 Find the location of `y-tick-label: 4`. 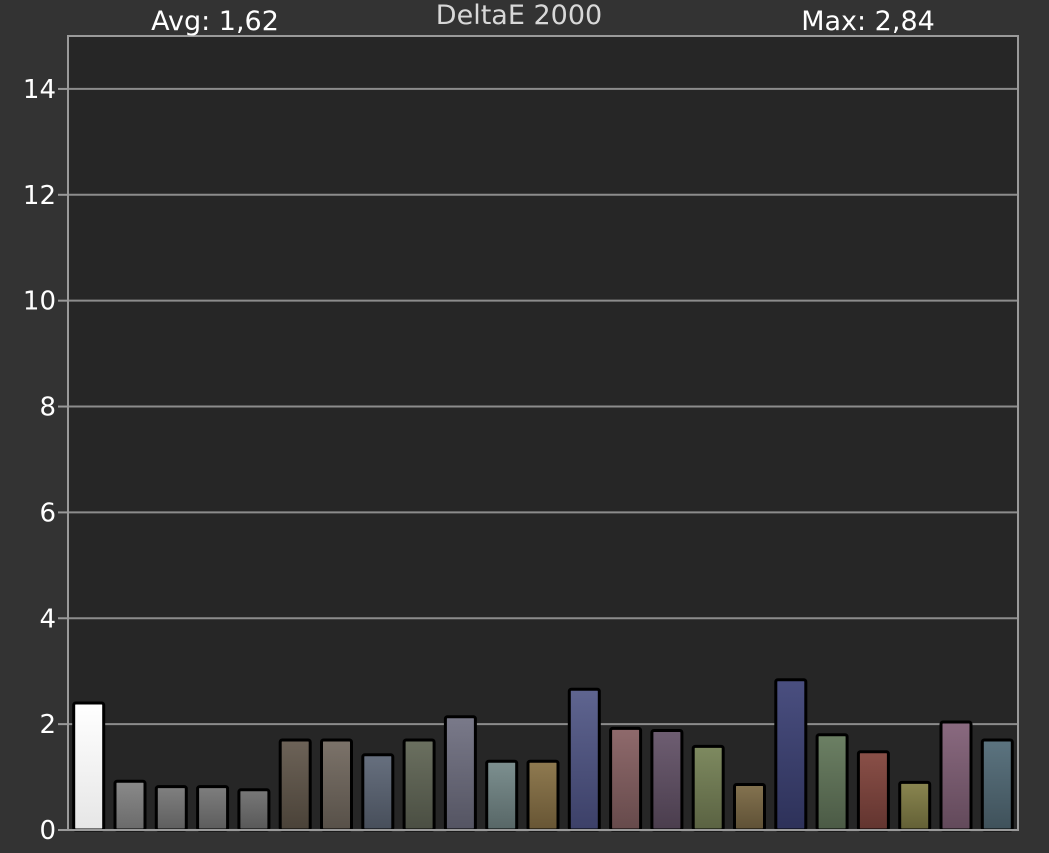

y-tick-label: 4 is located at coordinates (47, 619).